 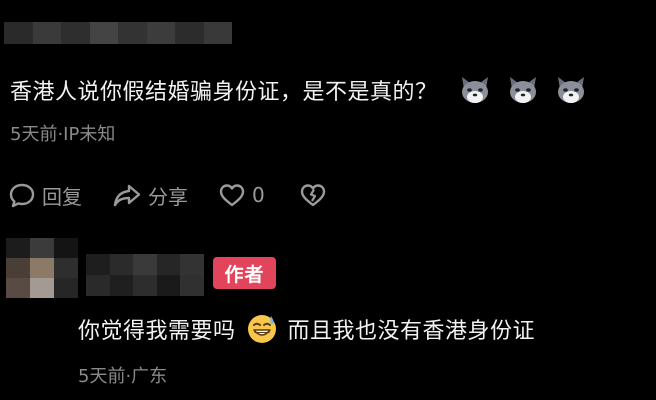 I want to click on comment-actions: 回复 分享 0, so click(x=182, y=195).